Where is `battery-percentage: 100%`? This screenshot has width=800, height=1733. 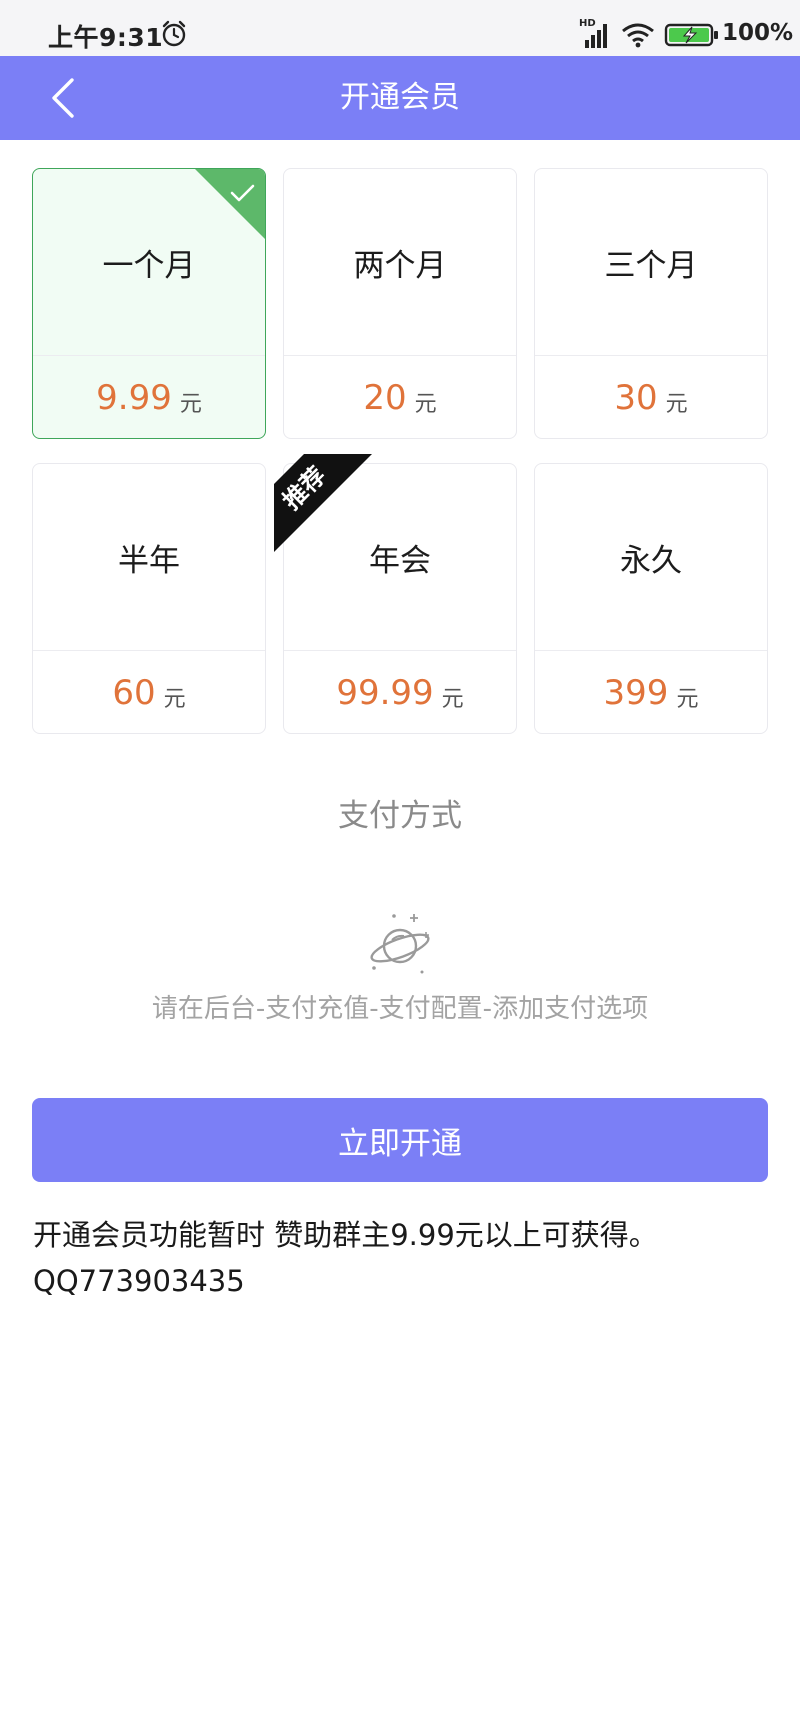 battery-percentage: 100% is located at coordinates (758, 33).